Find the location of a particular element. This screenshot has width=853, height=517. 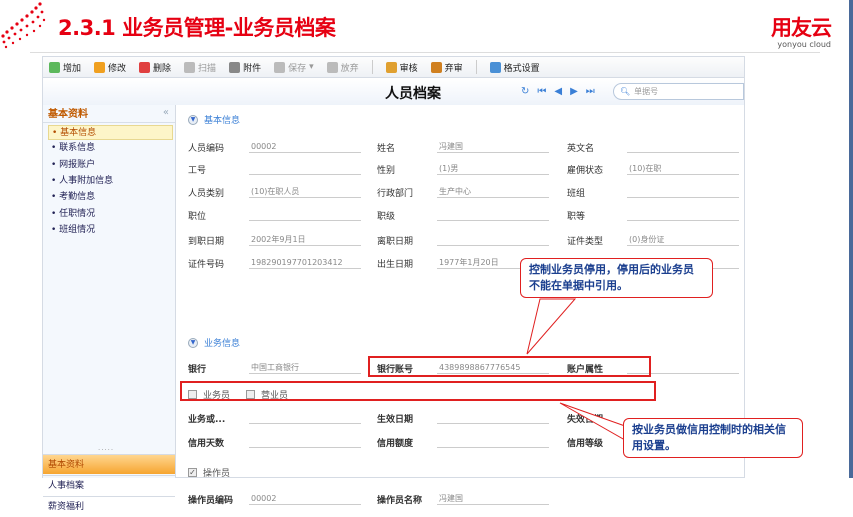

field-label: 雇佣状态 is located at coordinates (585, 171).